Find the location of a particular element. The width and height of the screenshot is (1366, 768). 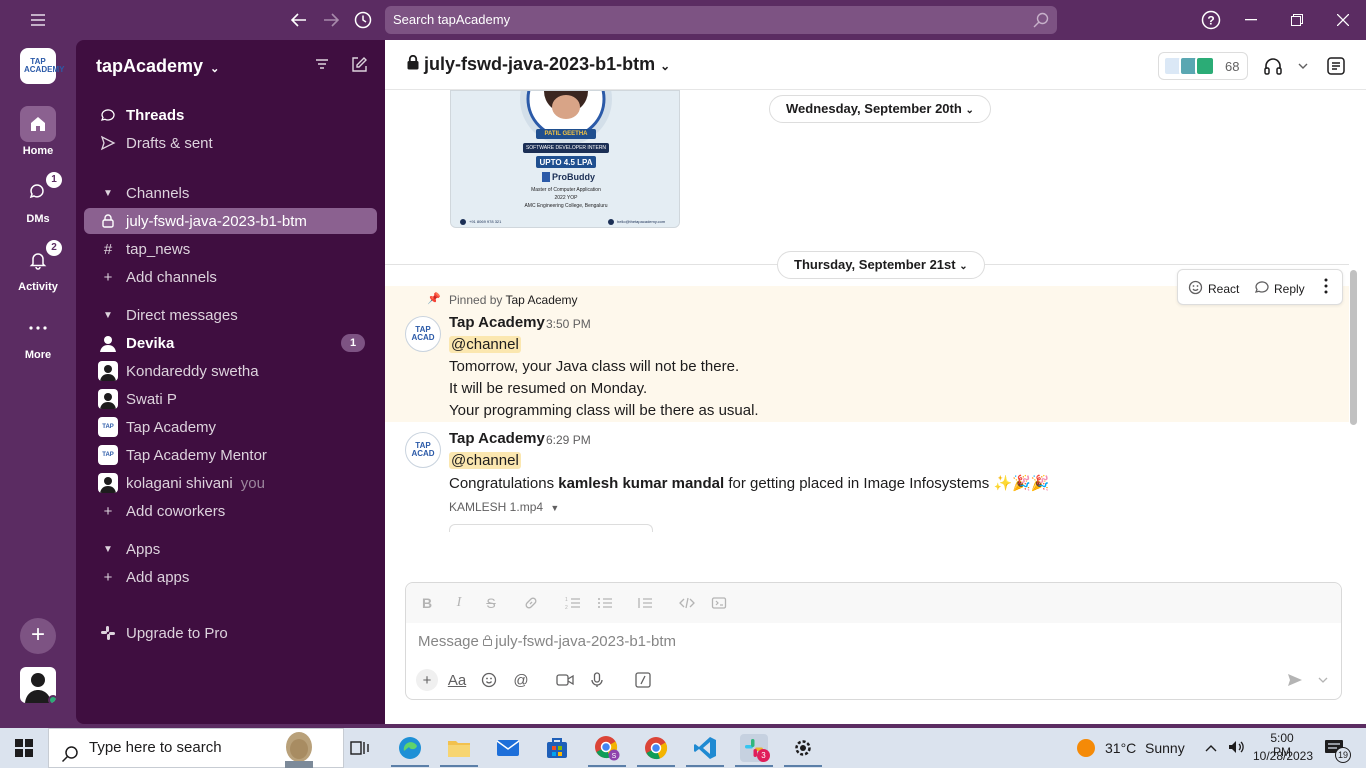

sidebar-item-dm-self: kolagani shivani you is located at coordinates (230, 483).